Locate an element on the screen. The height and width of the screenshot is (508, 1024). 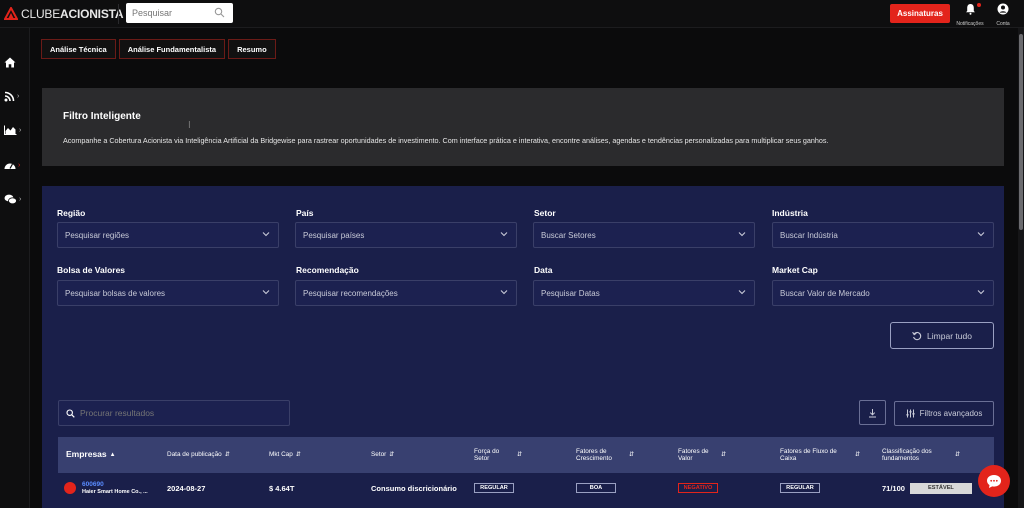
advanced-filters-label: Filtros avançados is located at coordinates (951, 413).